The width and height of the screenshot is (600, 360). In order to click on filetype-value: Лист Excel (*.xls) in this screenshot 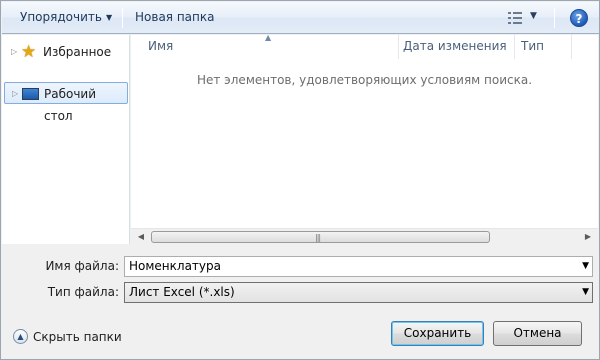, I will do `click(182, 292)`.